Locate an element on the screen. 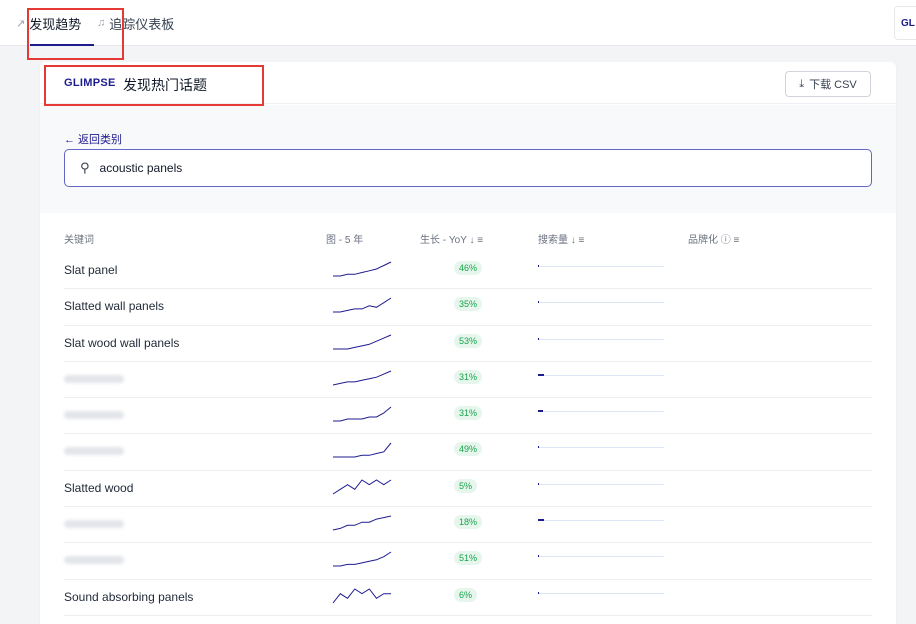 The width and height of the screenshot is (916, 624). table-row: Sound absorbing panels 6% is located at coordinates (468, 598).